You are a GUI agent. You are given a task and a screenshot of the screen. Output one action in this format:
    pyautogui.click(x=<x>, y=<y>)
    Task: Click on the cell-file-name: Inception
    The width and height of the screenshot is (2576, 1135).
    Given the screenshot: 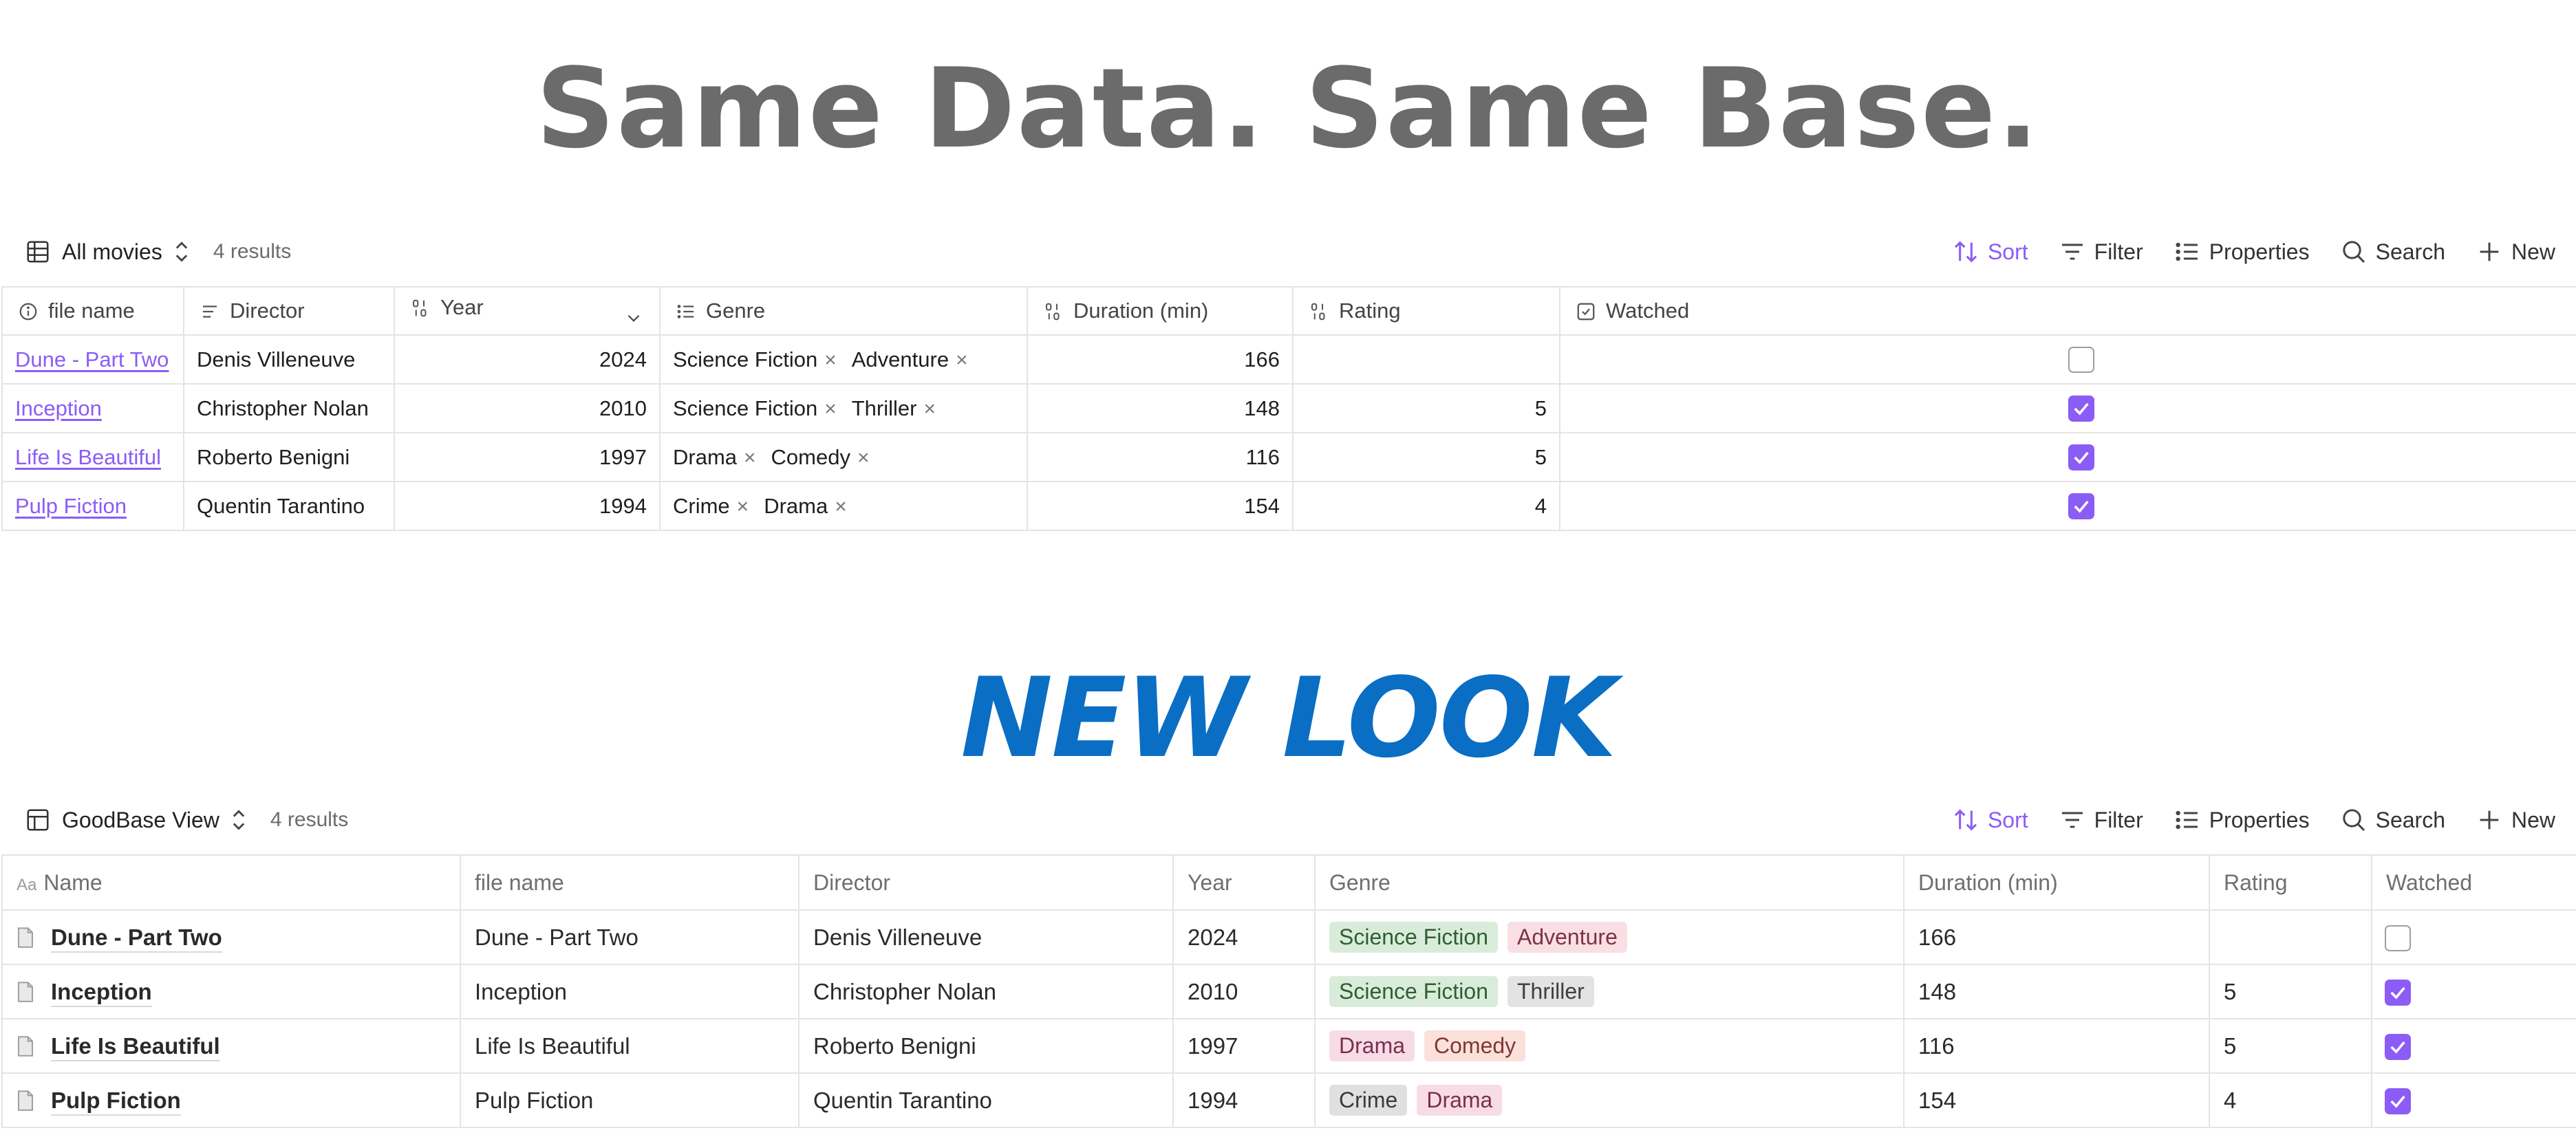 What is the action you would take?
    pyautogui.click(x=629, y=991)
    